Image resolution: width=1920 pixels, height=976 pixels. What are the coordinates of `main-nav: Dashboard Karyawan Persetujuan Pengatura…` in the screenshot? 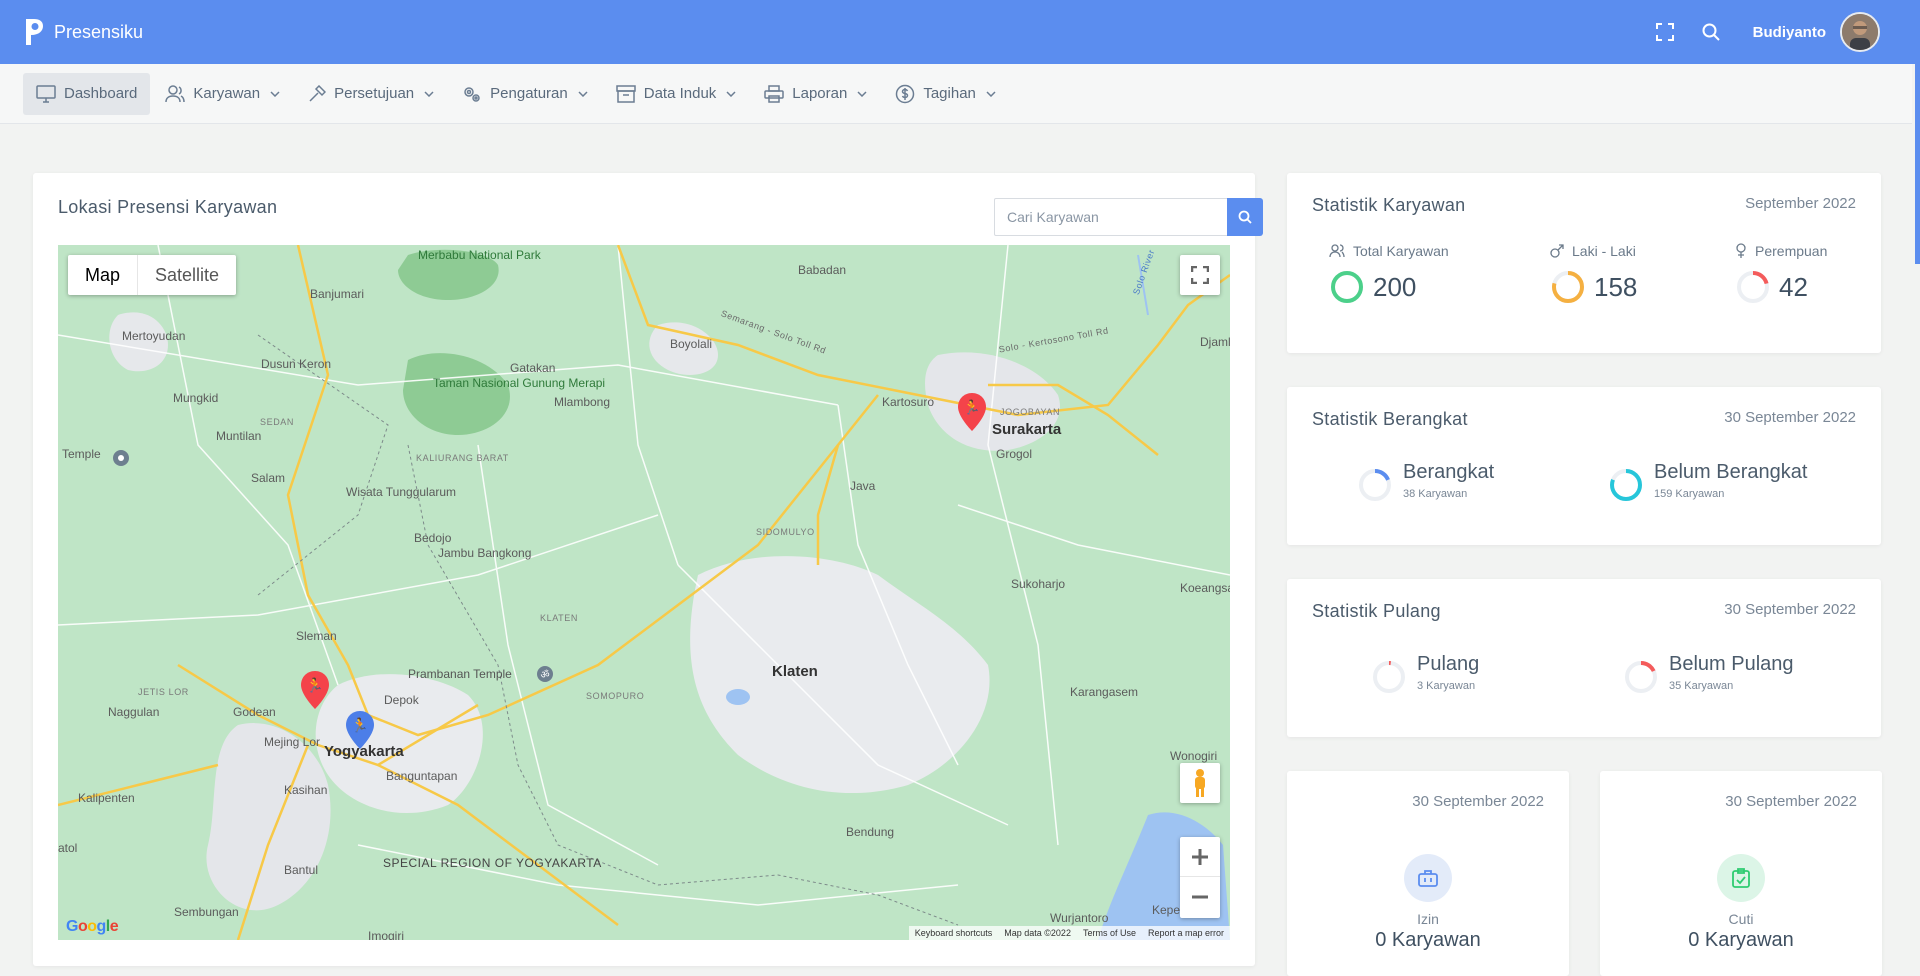 It's located at (956, 94).